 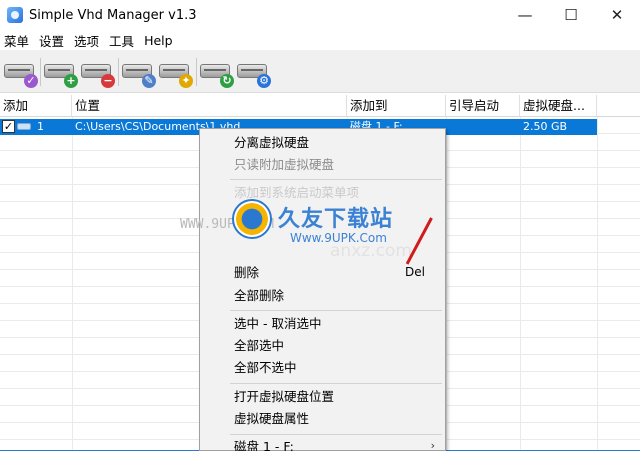 What do you see at coordinates (545, 126) in the screenshot?
I see `row-size: 2.50 GB` at bounding box center [545, 126].